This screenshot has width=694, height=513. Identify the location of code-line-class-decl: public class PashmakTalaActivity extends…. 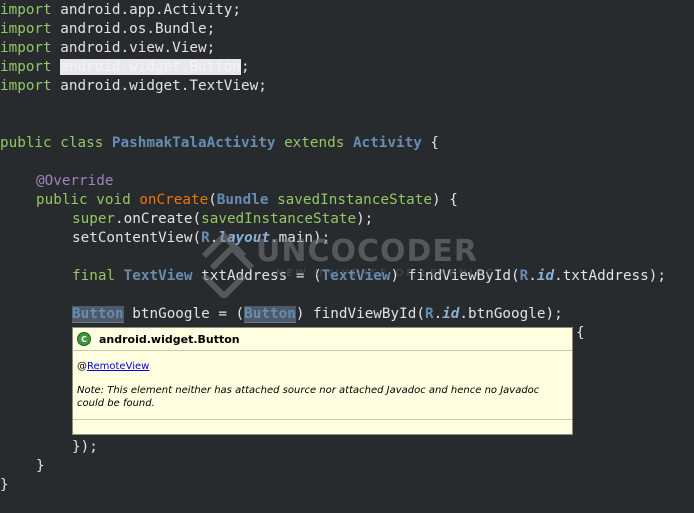
(220, 143).